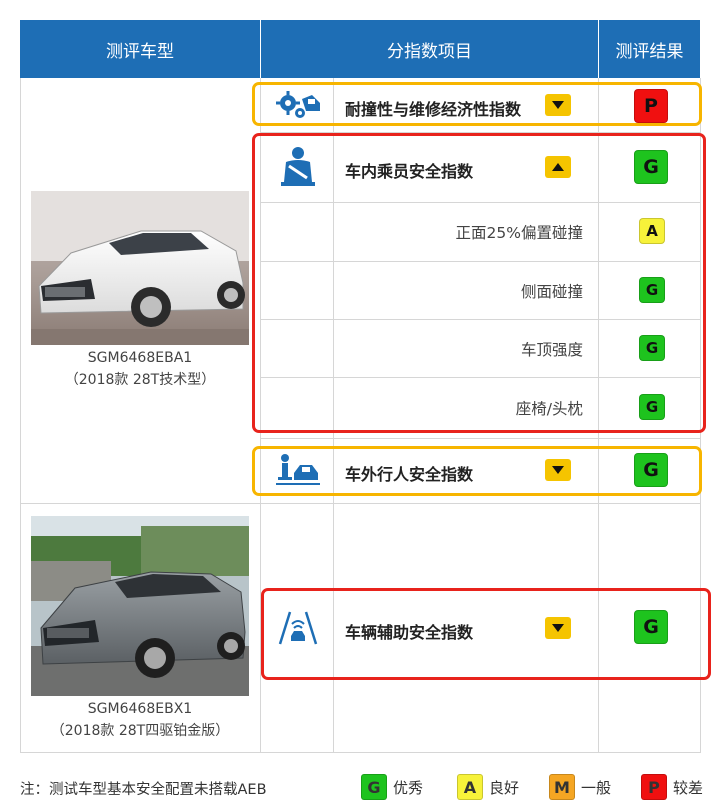  Describe the element at coordinates (143, 790) in the screenshot. I see `footer-note: 注：测试车型基本安全配置未搭载AEB` at that location.